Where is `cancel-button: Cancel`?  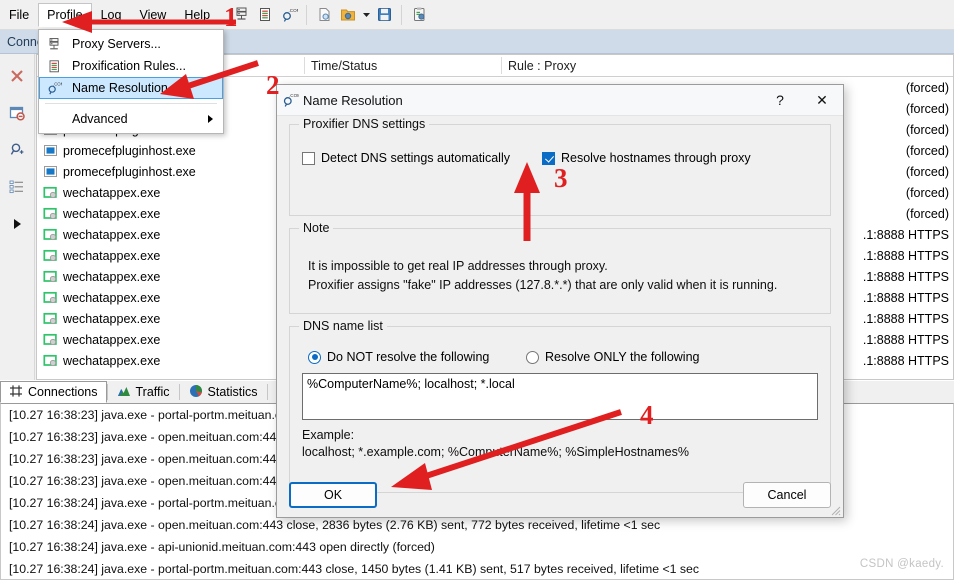
cancel-button: Cancel is located at coordinates (787, 495).